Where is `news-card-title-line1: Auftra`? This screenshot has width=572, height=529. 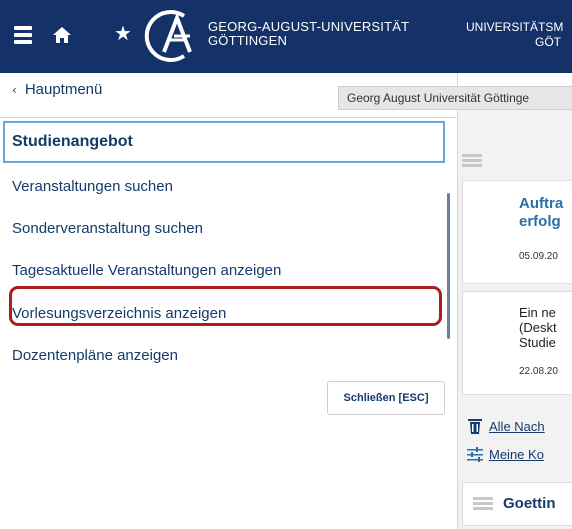
news-card-title-line1: Auftra is located at coordinates (541, 203).